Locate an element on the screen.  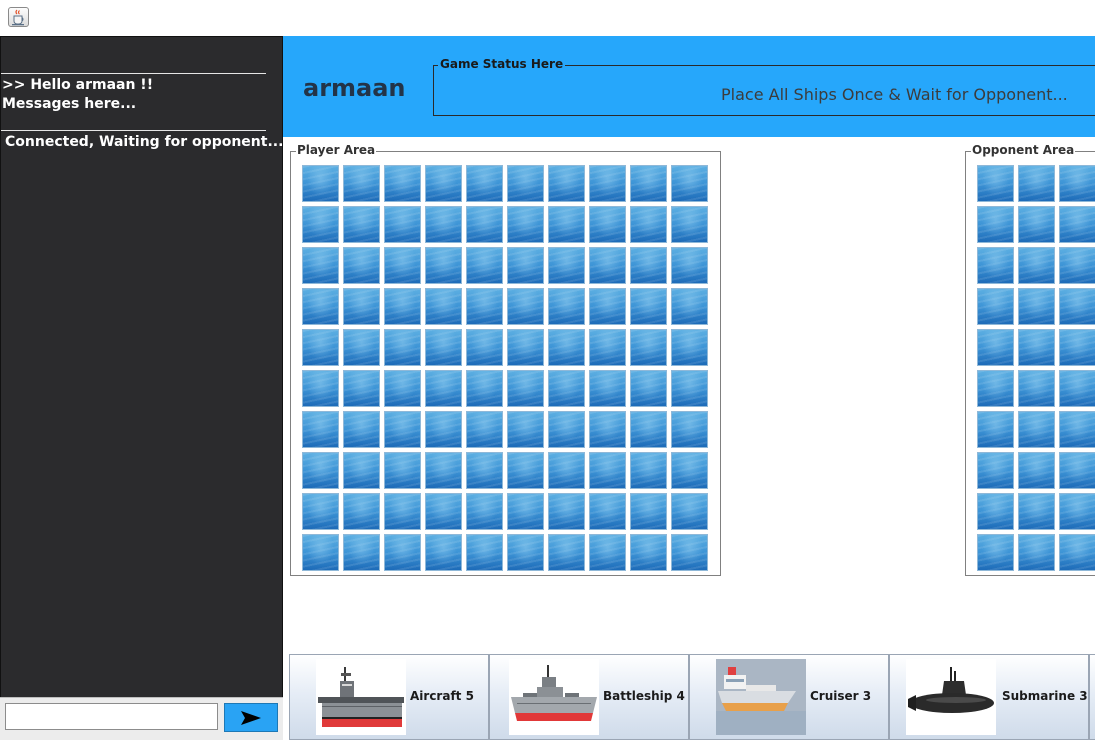
ship-button-aircraft: Aircraft 5 is located at coordinates (389, 697).